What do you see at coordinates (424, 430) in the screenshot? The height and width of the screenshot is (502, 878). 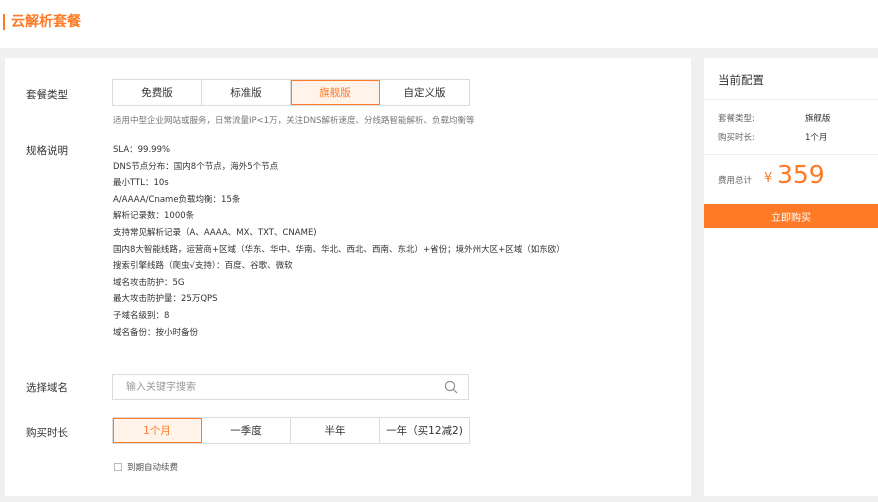 I see `duration-option-1-year: 一年（买12减2)` at bounding box center [424, 430].